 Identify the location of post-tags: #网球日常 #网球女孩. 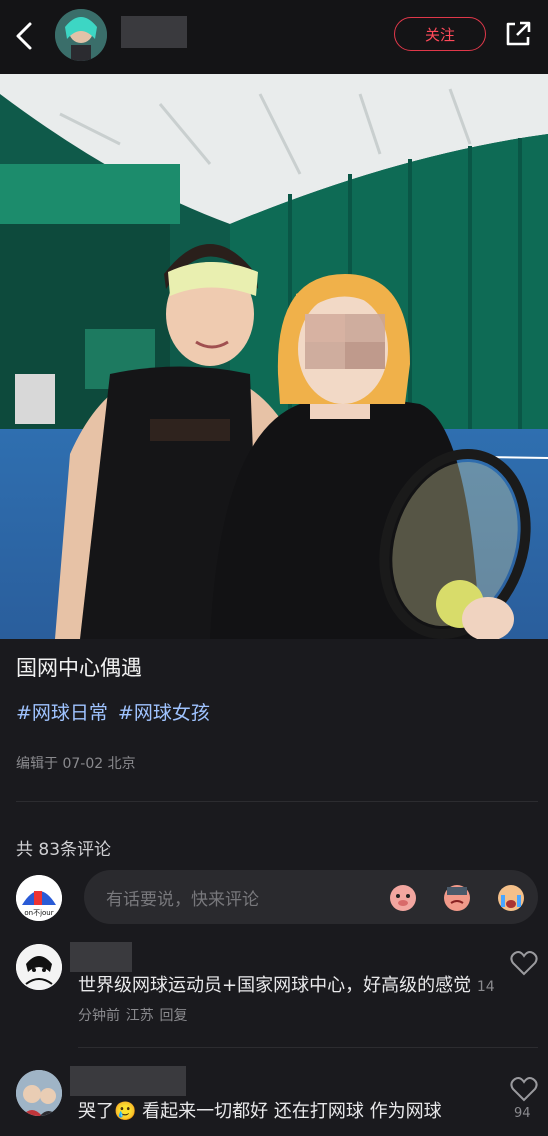
(118, 711).